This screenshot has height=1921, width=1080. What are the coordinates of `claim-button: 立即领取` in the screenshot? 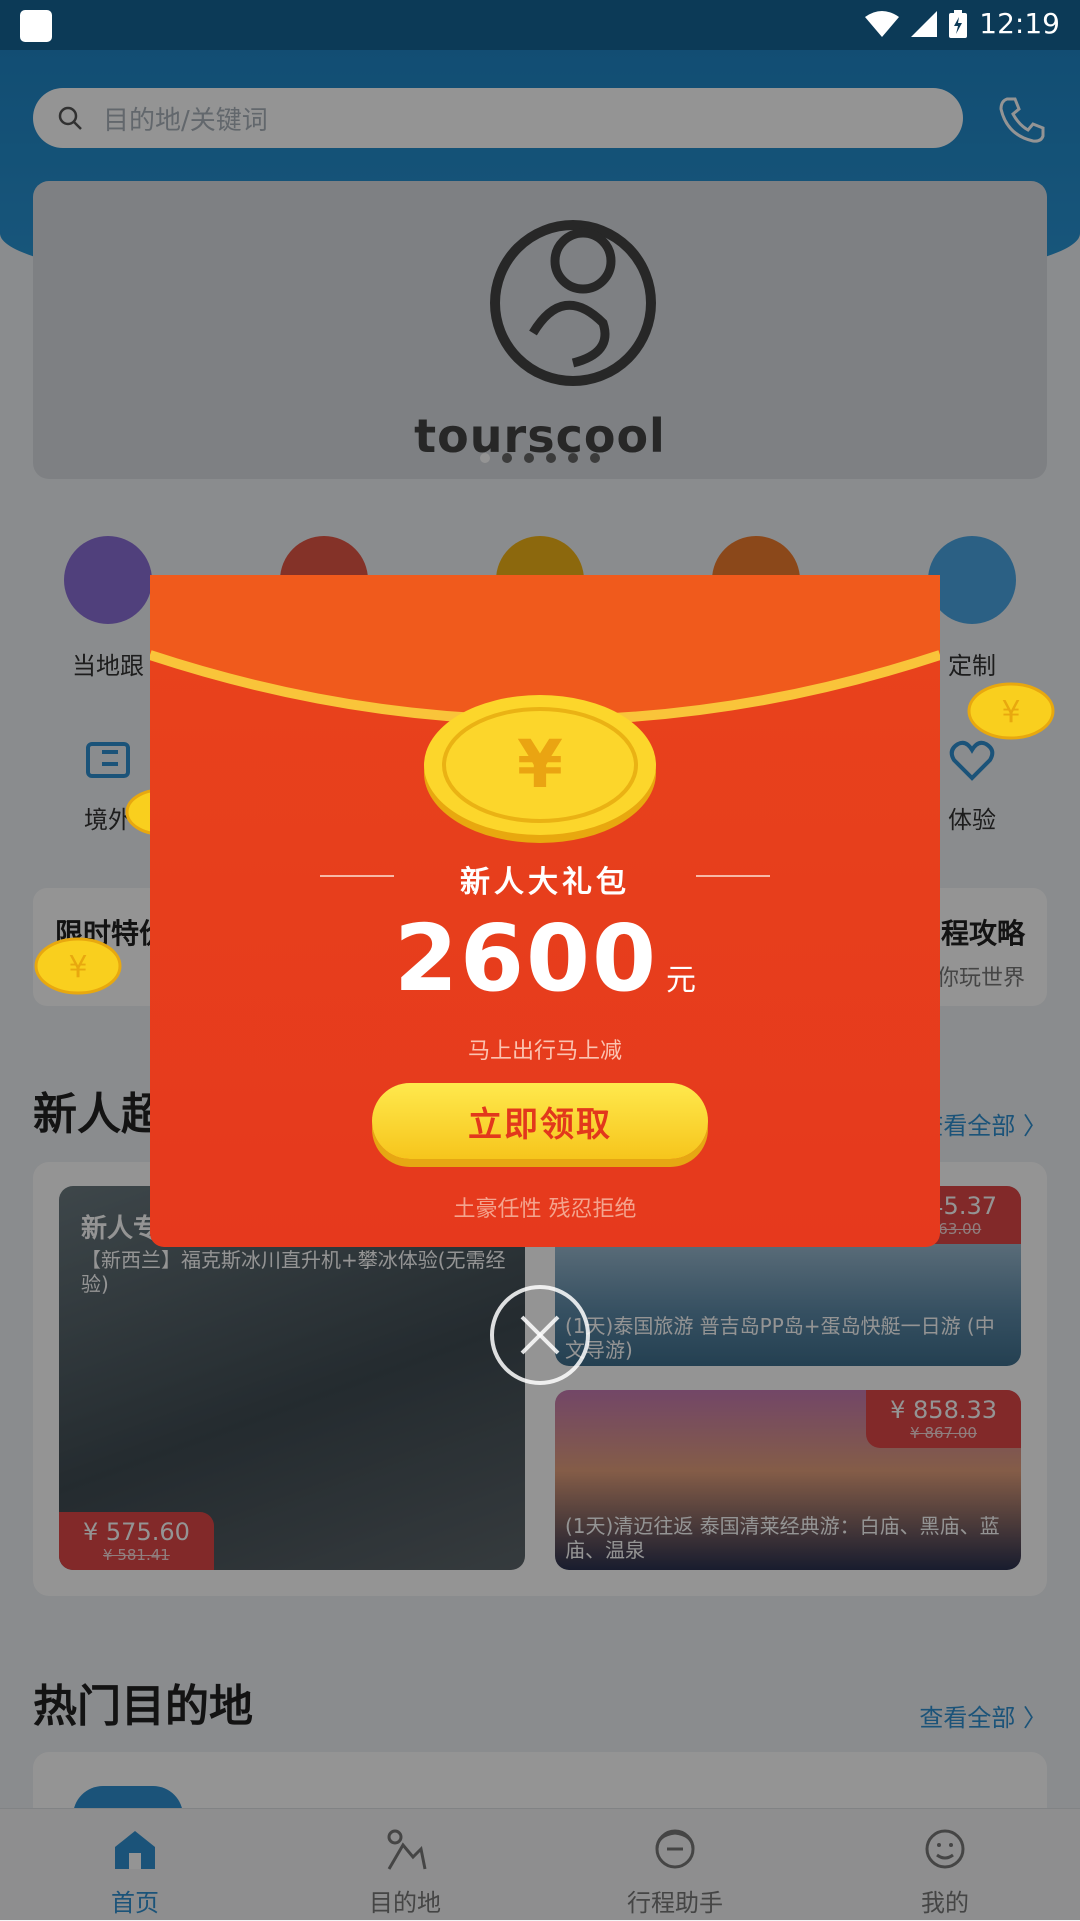 It's located at (540, 1121).